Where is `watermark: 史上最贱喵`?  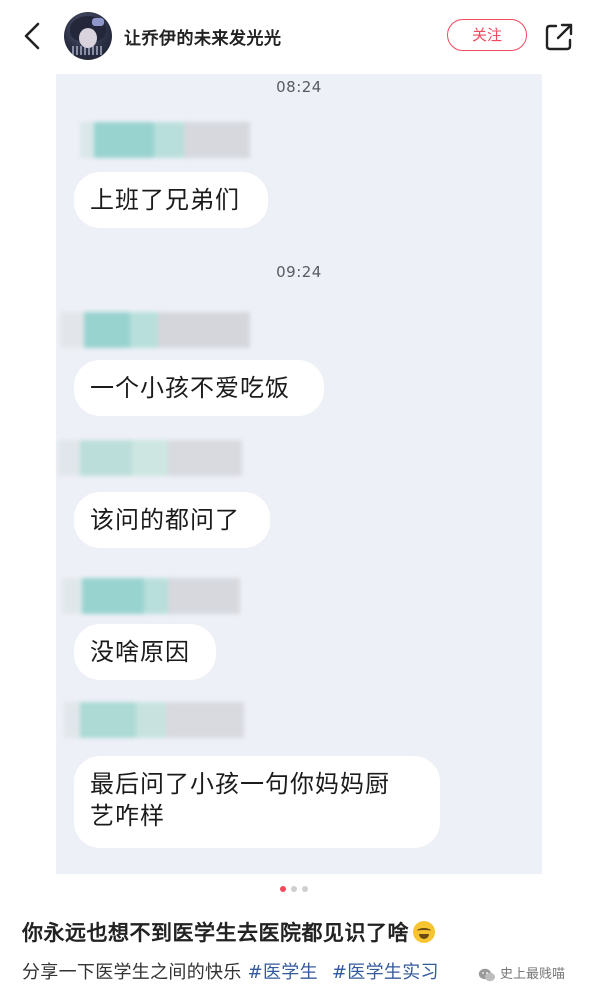 watermark: 史上最贱喵 is located at coordinates (536, 975).